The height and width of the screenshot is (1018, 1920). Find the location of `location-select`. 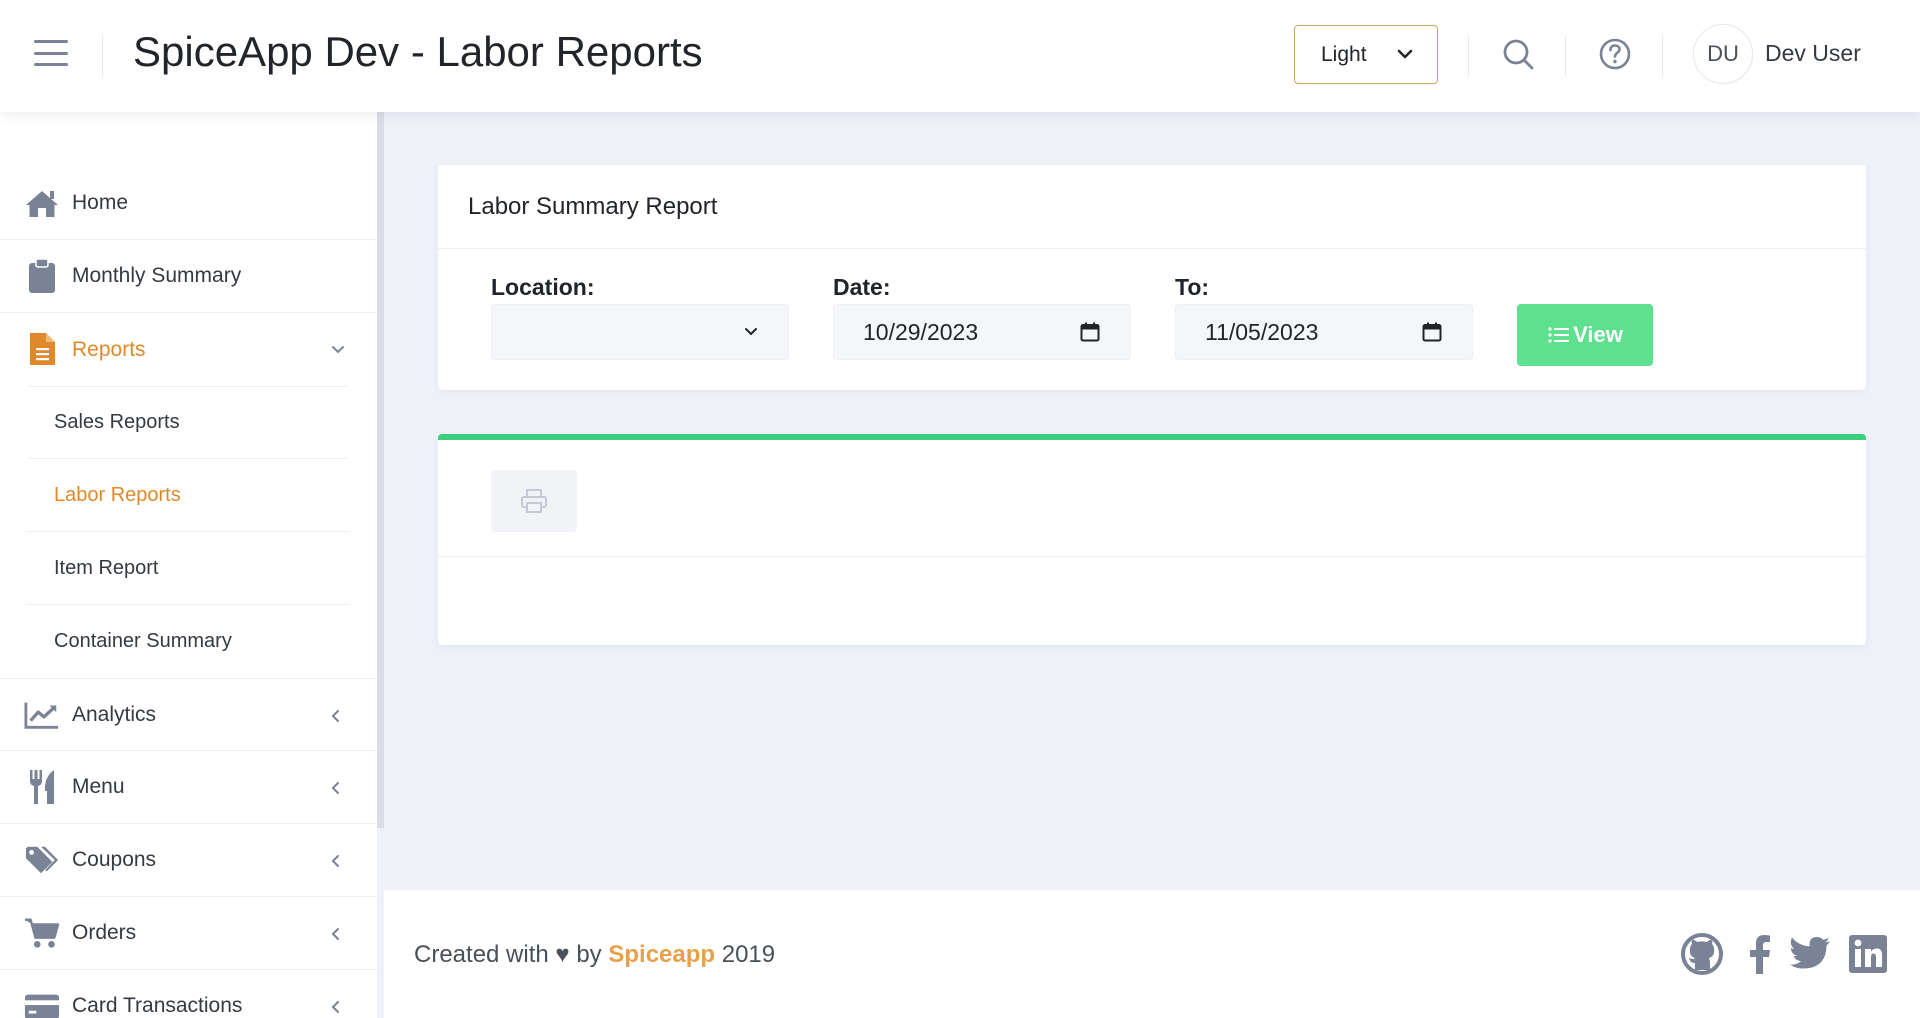

location-select is located at coordinates (640, 332).